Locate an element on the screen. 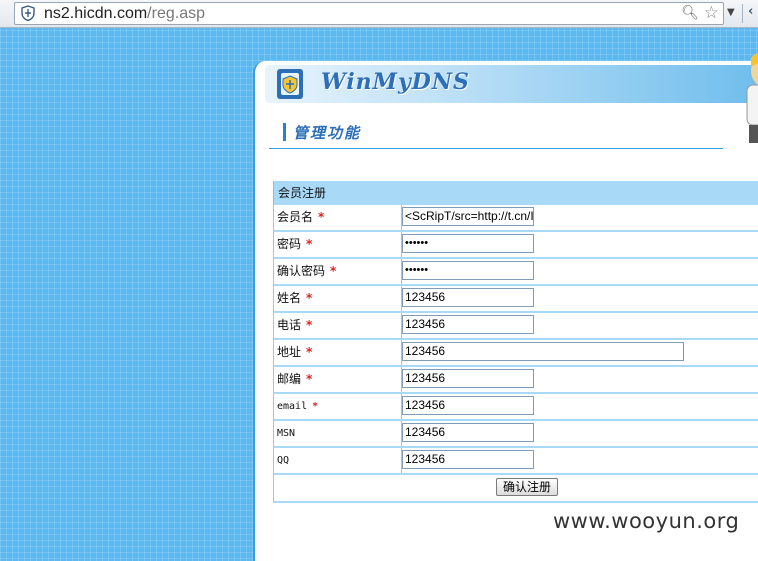 This screenshot has height=561, width=758. field-label: 会员名 * is located at coordinates (338, 217).